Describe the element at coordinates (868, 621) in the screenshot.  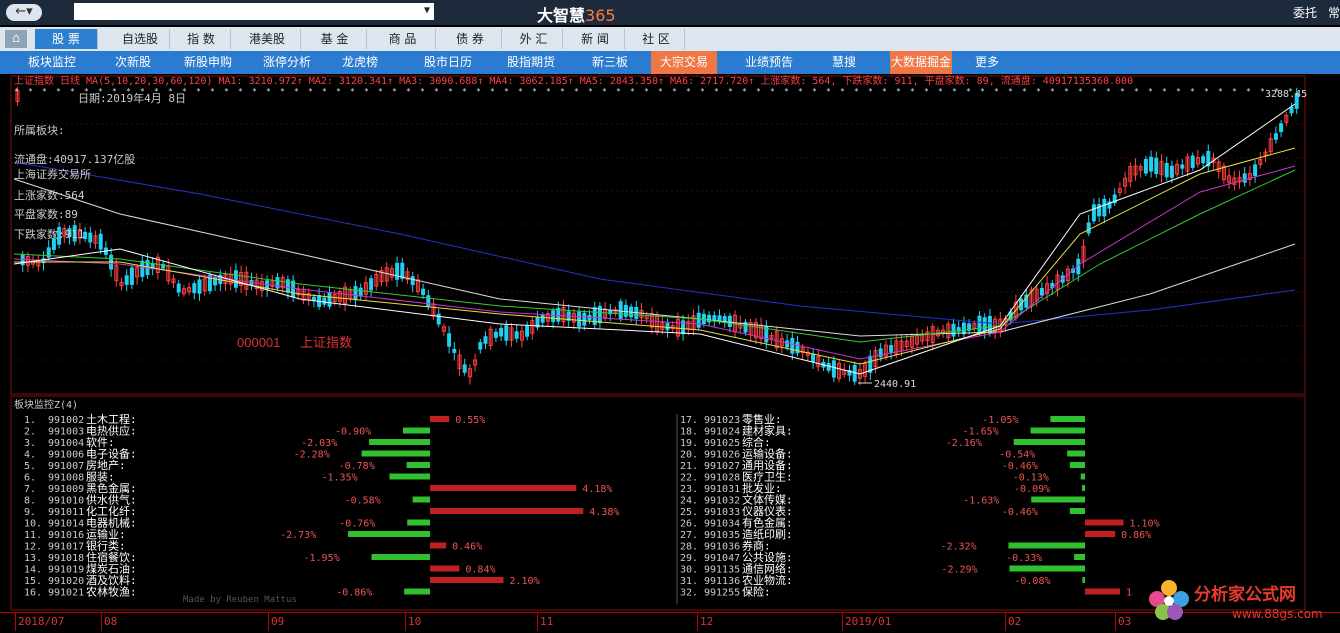
I see `time-tick: 2019/01` at that location.